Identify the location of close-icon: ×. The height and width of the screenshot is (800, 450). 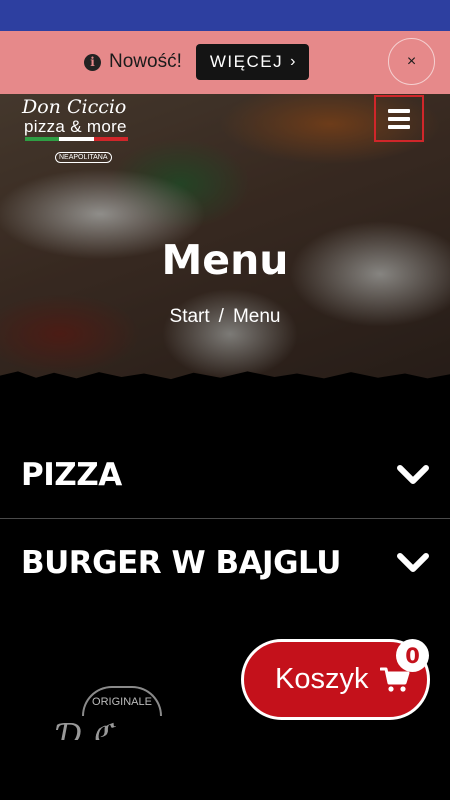
(411, 61).